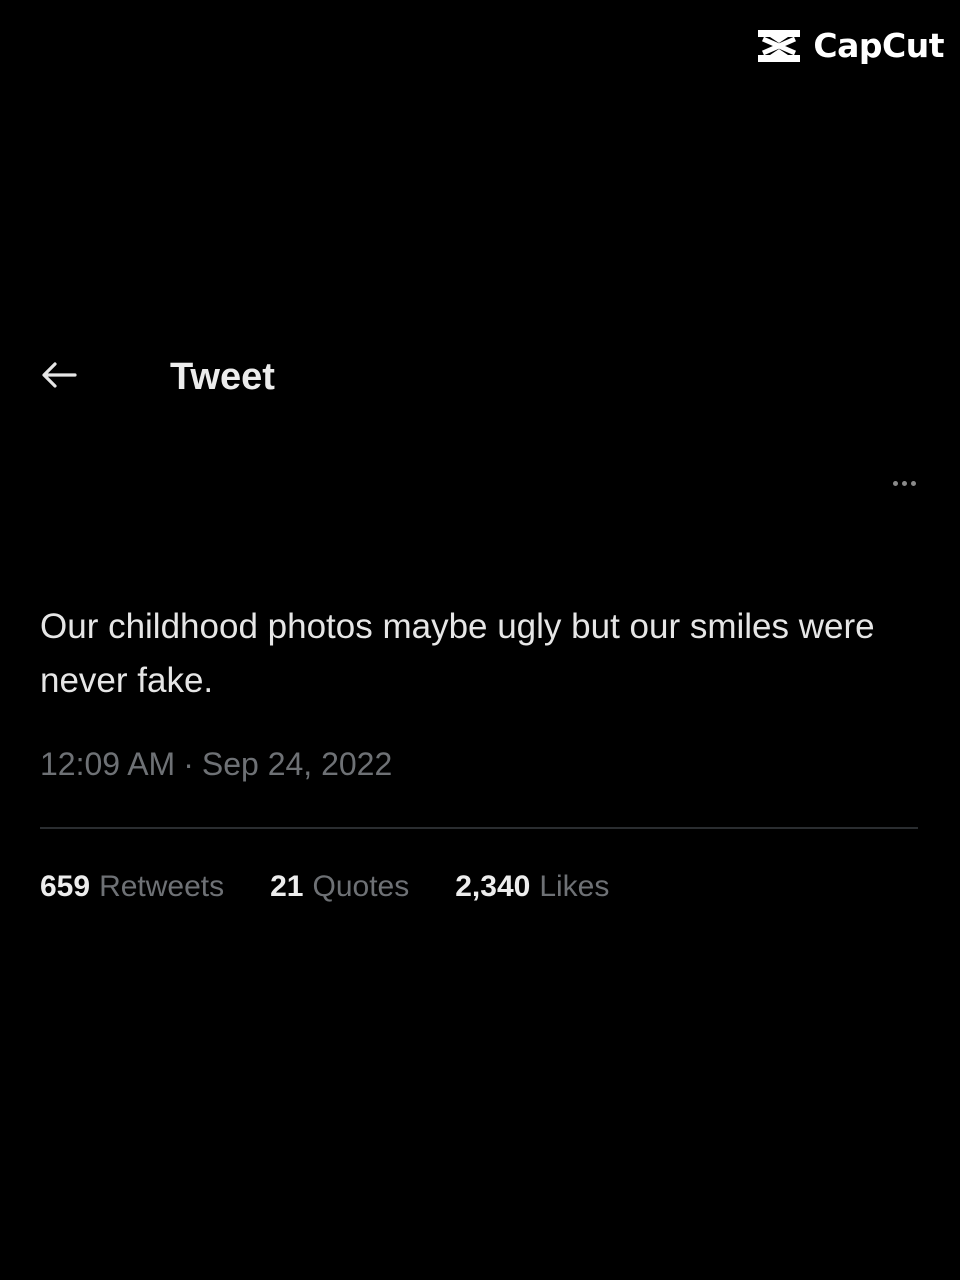 The image size is (960, 1280). What do you see at coordinates (574, 886) in the screenshot?
I see `likes-label: Likes` at bounding box center [574, 886].